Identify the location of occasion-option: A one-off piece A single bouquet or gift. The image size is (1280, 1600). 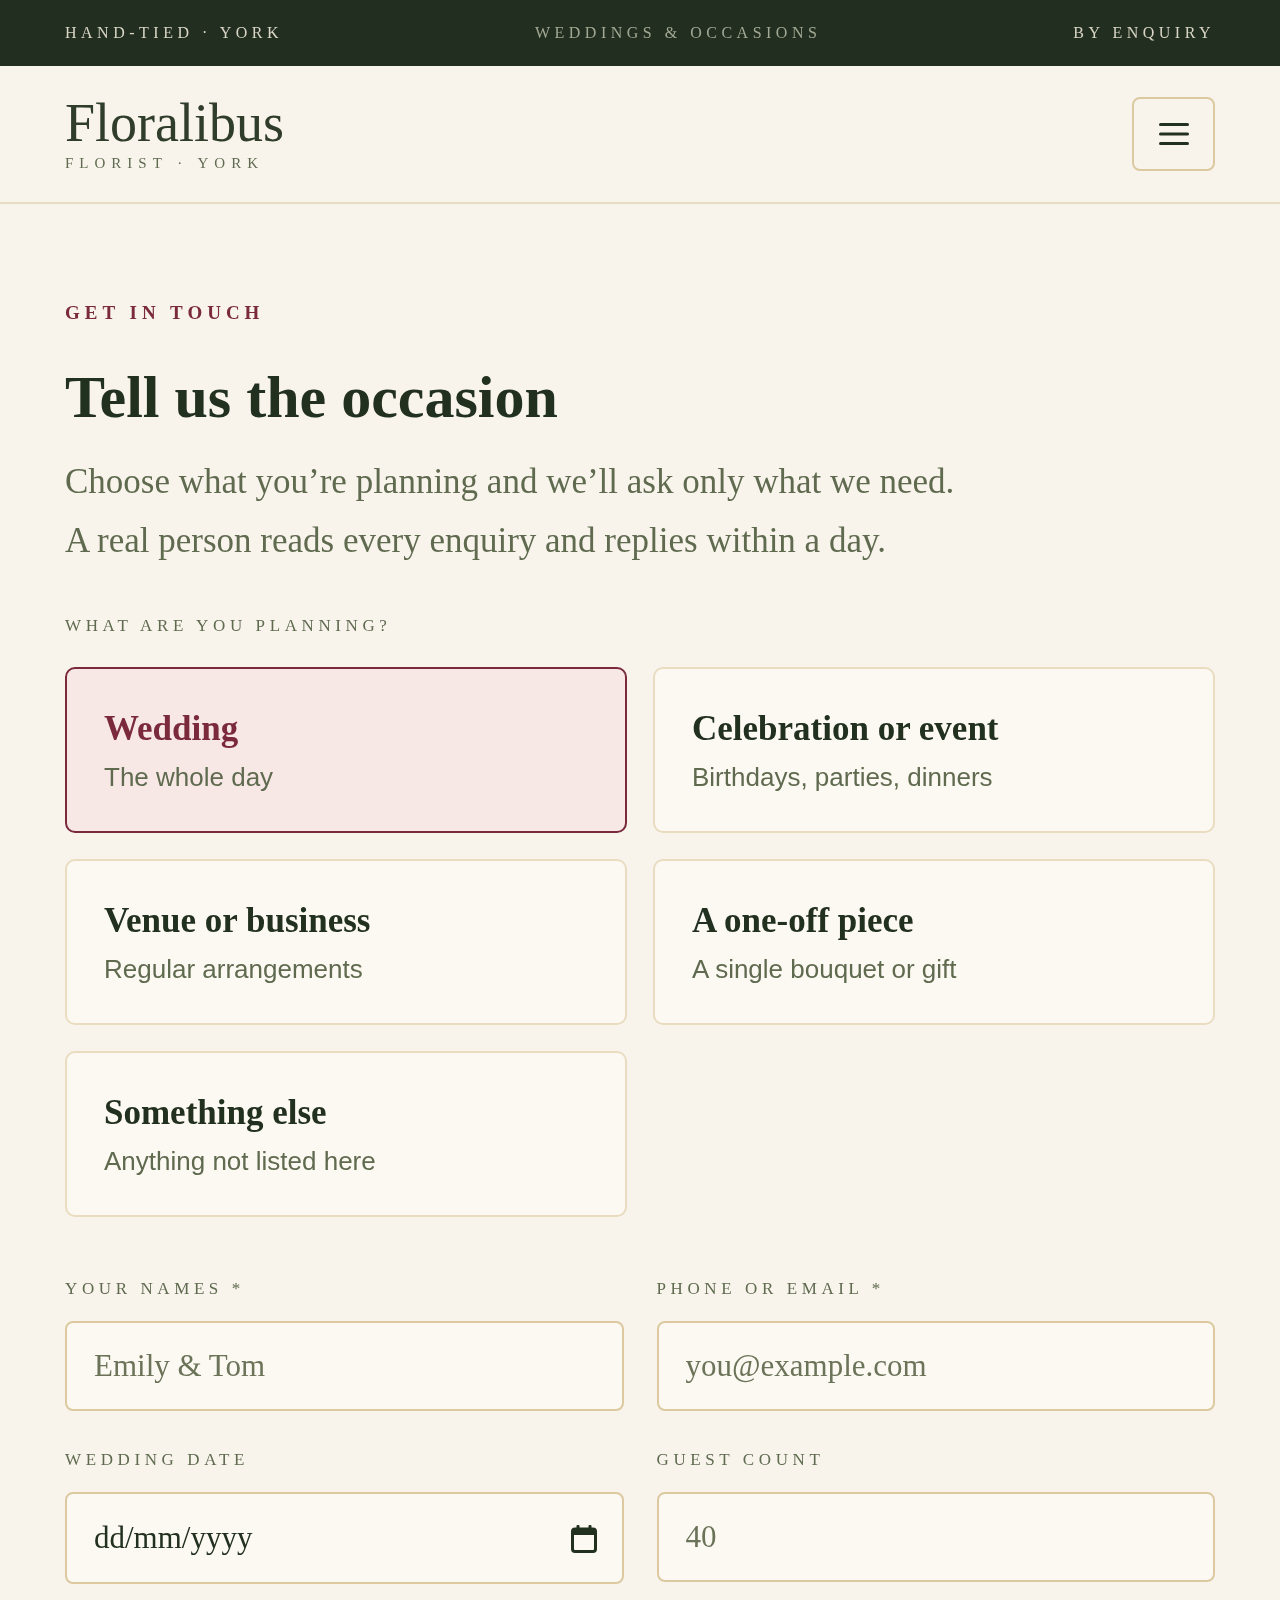
(934, 942).